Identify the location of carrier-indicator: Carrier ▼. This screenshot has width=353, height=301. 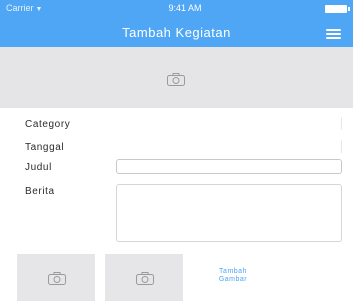
(24, 8).